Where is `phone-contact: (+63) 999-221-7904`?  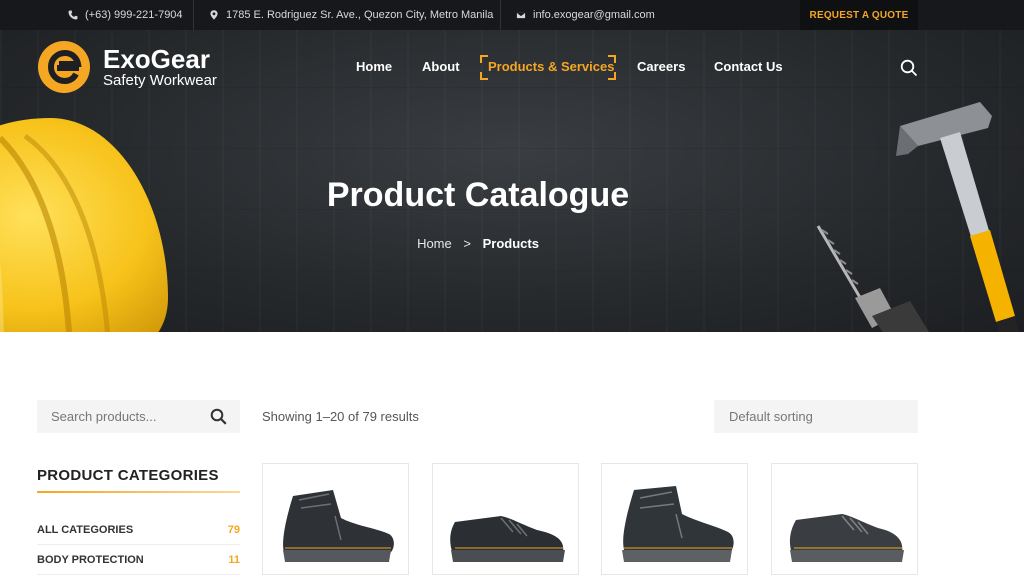 phone-contact: (+63) 999-221-7904 is located at coordinates (125, 15).